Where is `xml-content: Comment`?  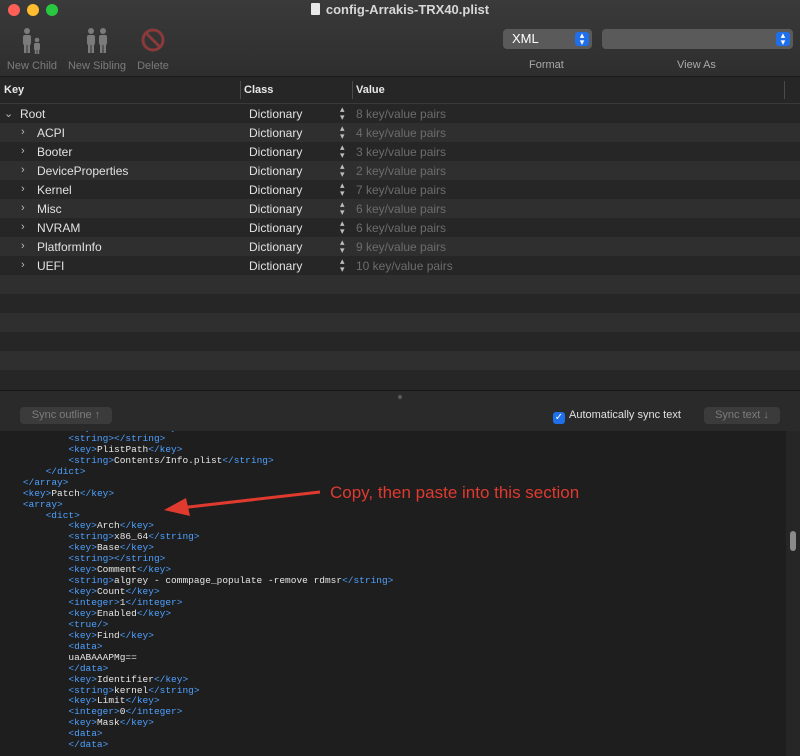
xml-content: Comment is located at coordinates (116, 570).